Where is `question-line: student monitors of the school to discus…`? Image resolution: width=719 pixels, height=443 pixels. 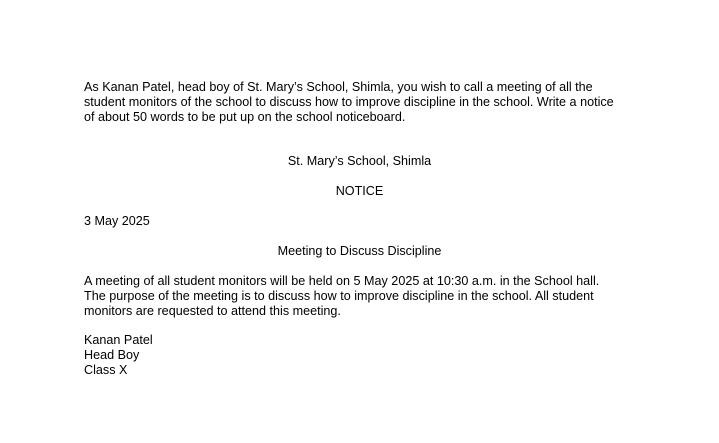 question-line: student monitors of the school to discus… is located at coordinates (349, 102).